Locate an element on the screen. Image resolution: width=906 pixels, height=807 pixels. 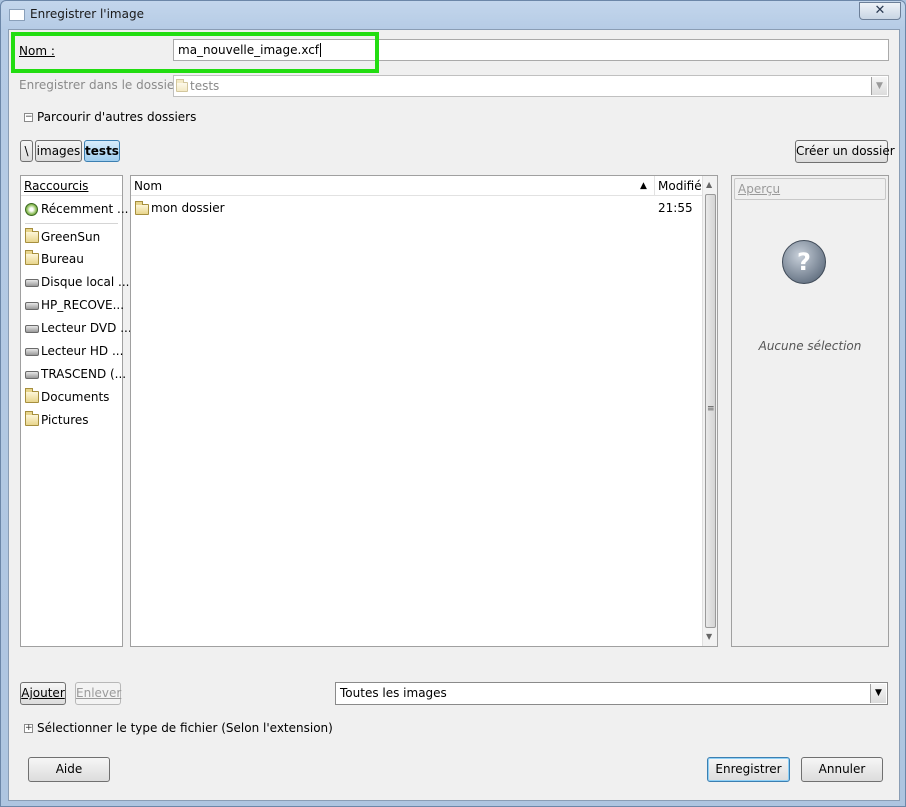
window-title: Enregistrer l'image is located at coordinates (87, 14).